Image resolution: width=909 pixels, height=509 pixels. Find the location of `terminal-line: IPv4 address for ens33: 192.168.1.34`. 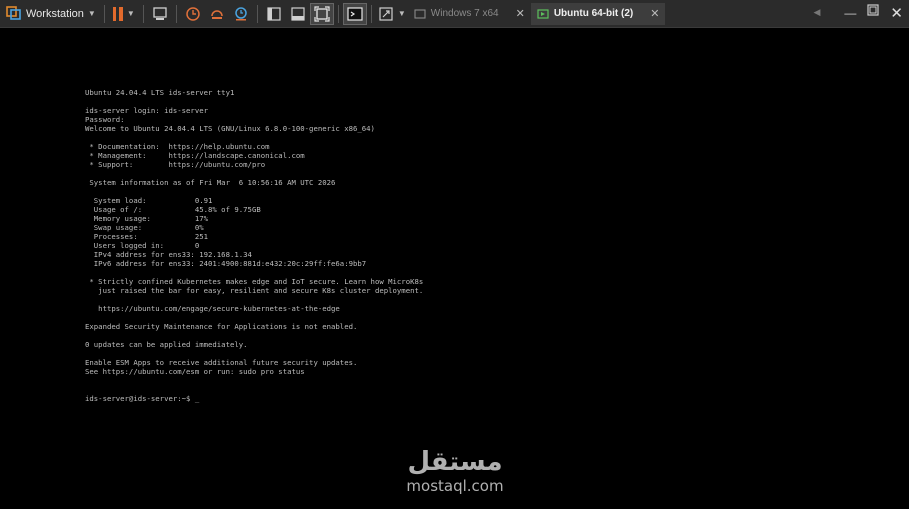

terminal-line: IPv4 address for ens33: 192.168.1.34 is located at coordinates (168, 254).